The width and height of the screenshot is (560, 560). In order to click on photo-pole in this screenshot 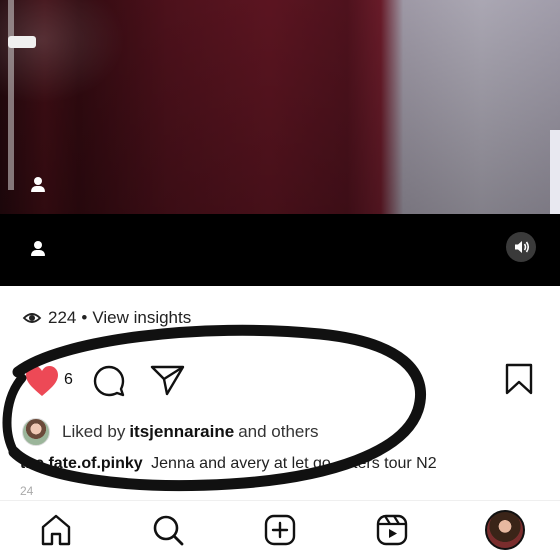, I will do `click(11, 95)`.